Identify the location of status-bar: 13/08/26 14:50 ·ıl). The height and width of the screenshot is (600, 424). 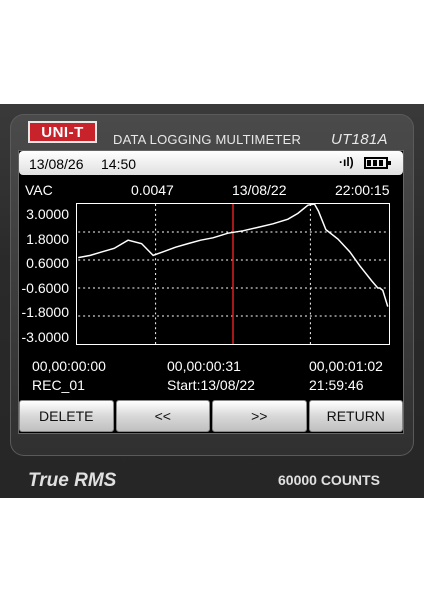
(211, 163).